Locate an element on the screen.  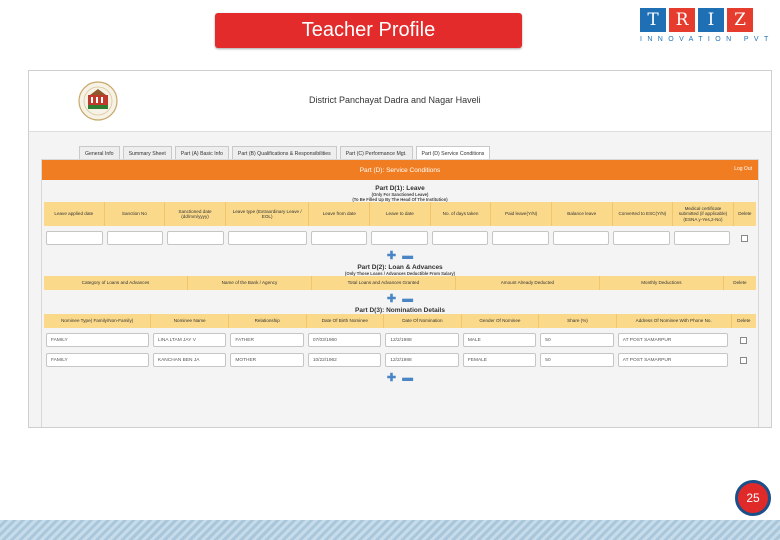
relationship-input: FATHER is located at coordinates (267, 340).